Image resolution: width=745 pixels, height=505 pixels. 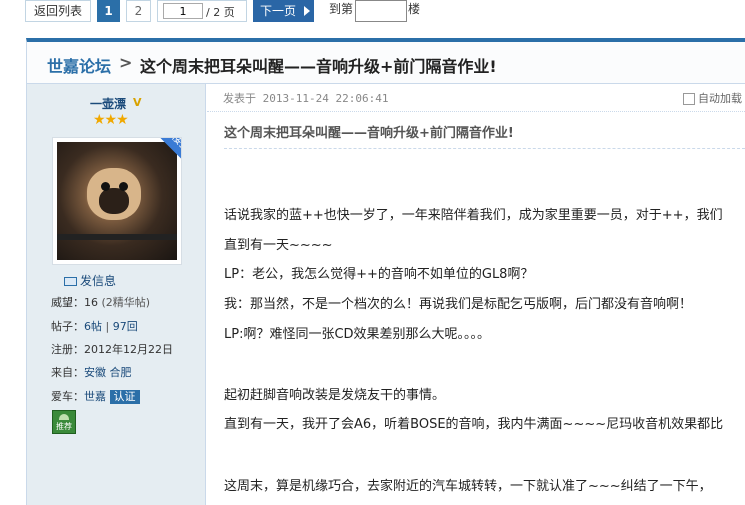 I want to click on next-page-button: 下一页, so click(x=283, y=11).